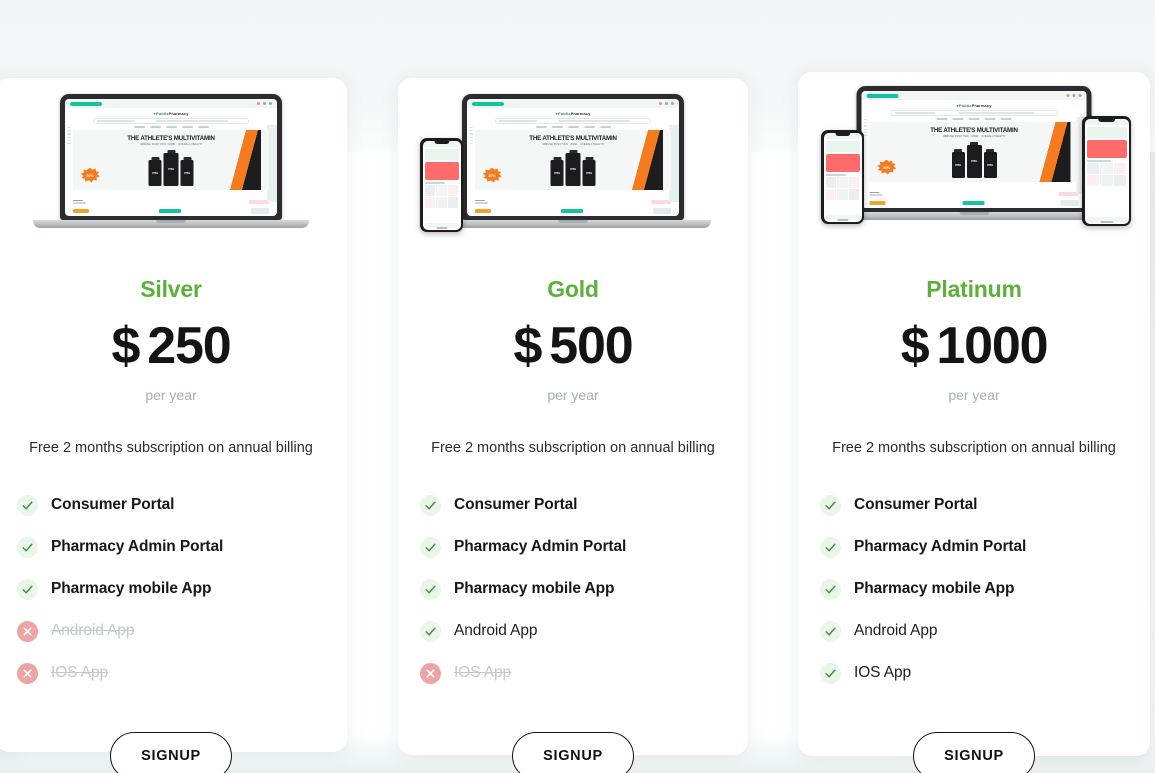  I want to click on heart-icon, so click(660, 103).